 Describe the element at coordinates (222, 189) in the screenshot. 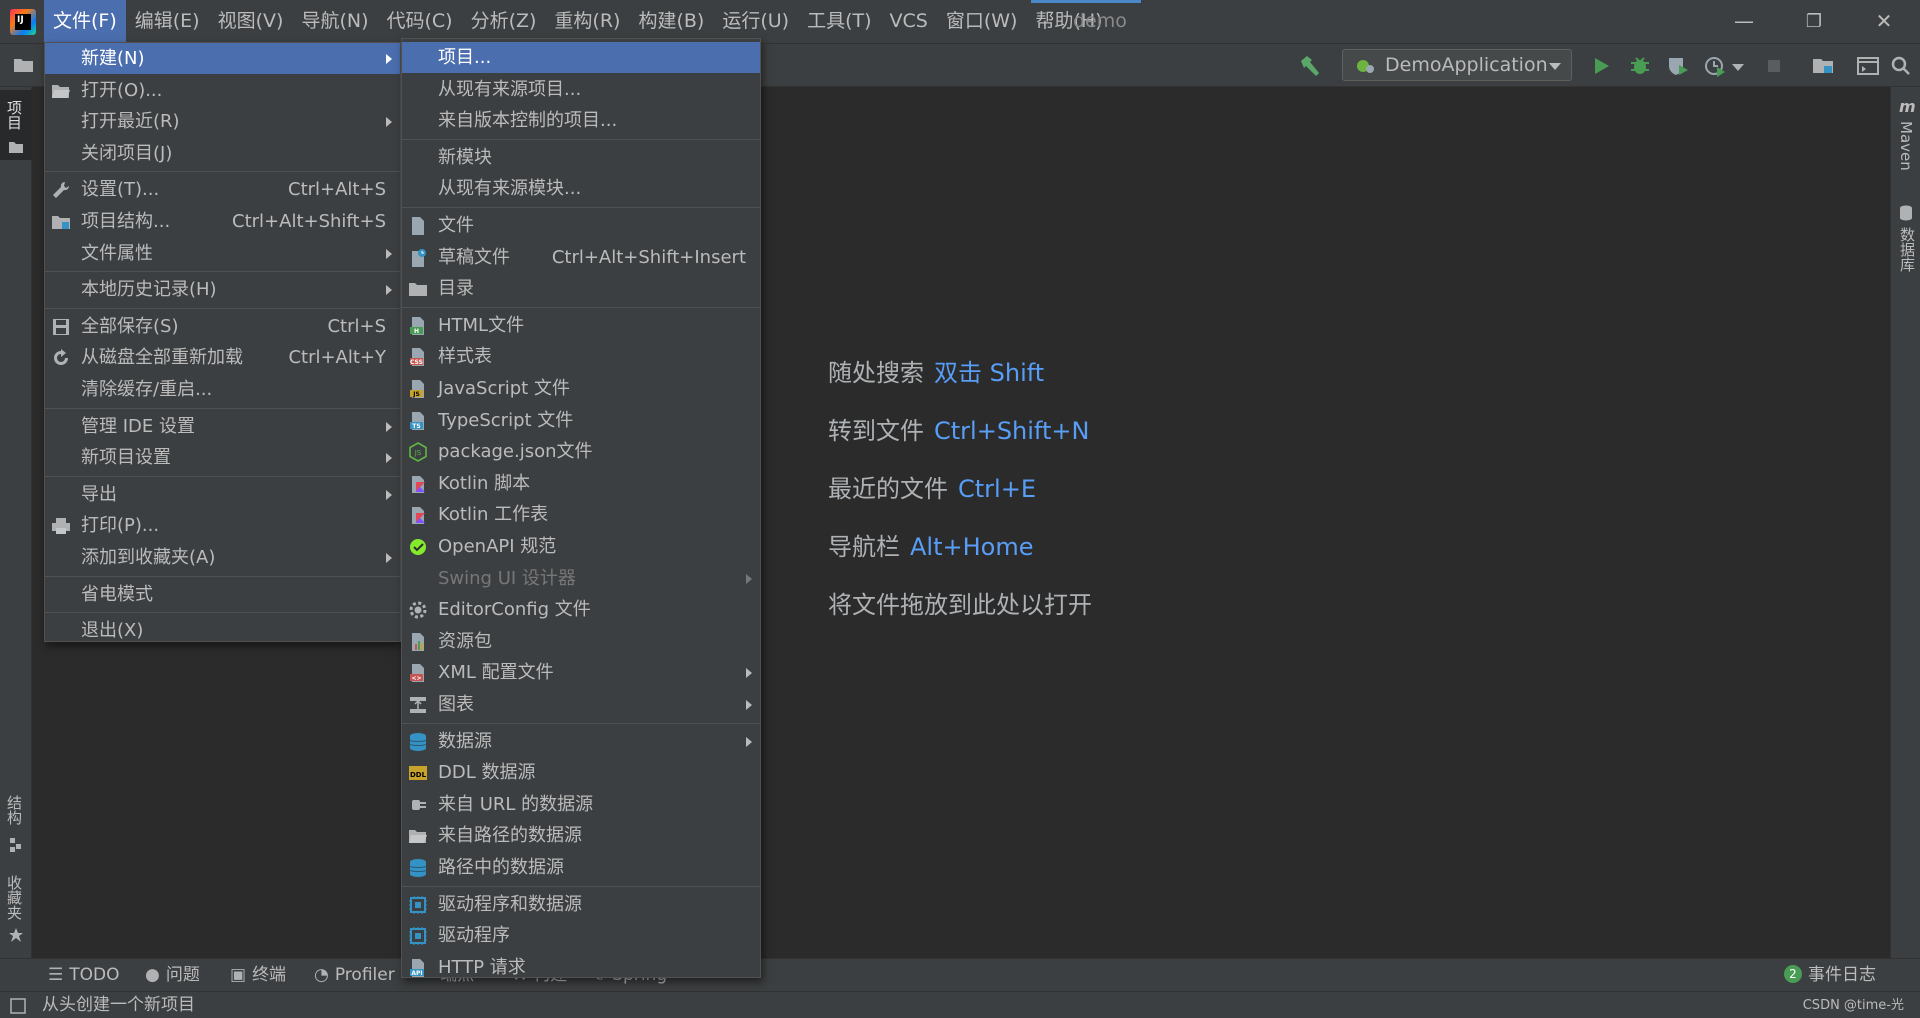

I see `file-menu-item: 设置(T)... Ctrl+Alt+S` at that location.